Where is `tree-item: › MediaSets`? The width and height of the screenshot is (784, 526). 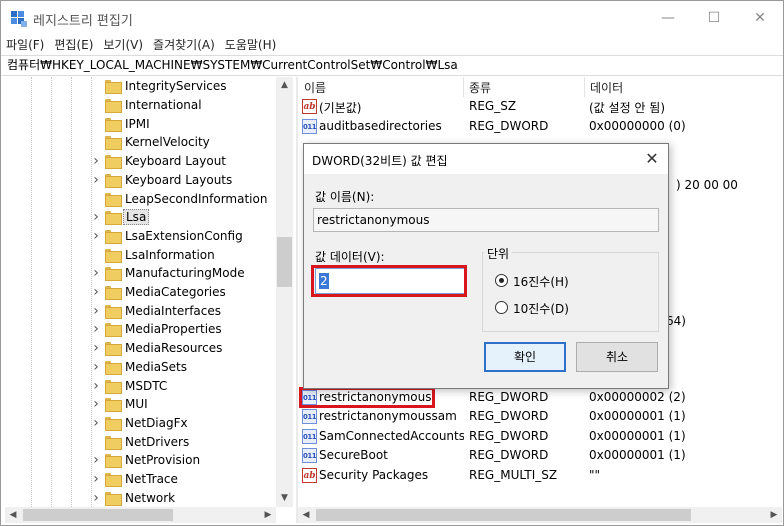 tree-item: › MediaSets is located at coordinates (143, 367).